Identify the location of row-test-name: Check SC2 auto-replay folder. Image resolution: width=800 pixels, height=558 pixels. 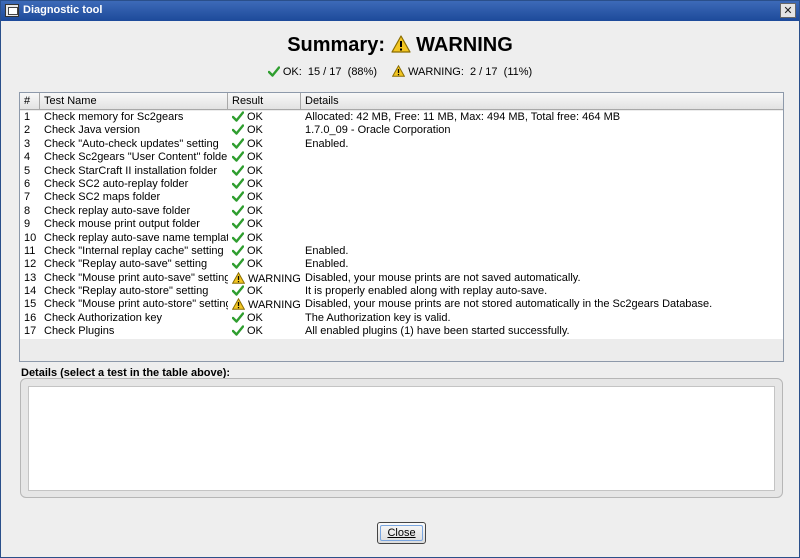
(116, 183).